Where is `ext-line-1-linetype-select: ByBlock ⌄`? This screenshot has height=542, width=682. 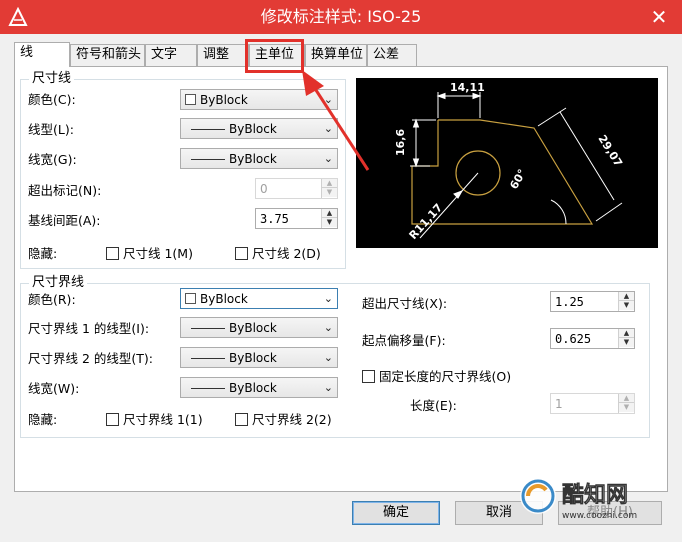
ext-line-1-linetype-select: ByBlock ⌄ is located at coordinates (259, 327).